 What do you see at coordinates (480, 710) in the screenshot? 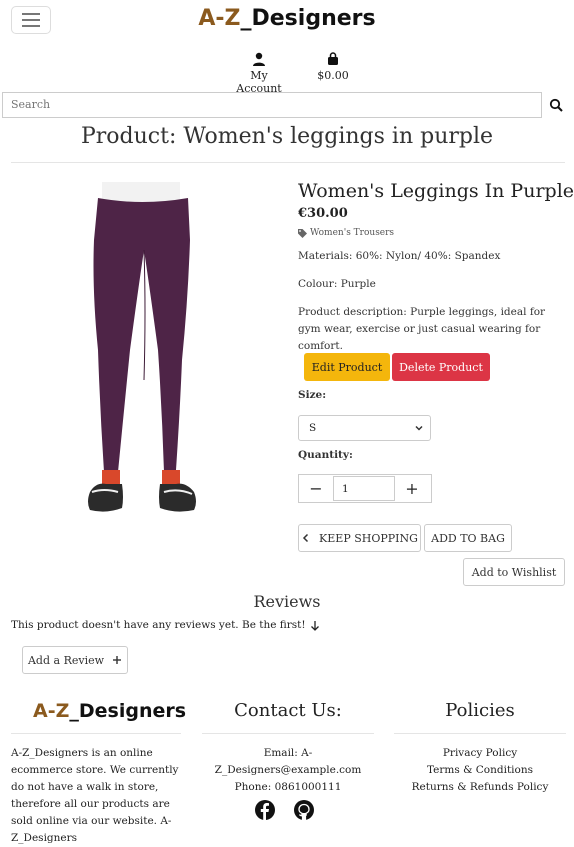
I see `policies-title: Policies` at bounding box center [480, 710].